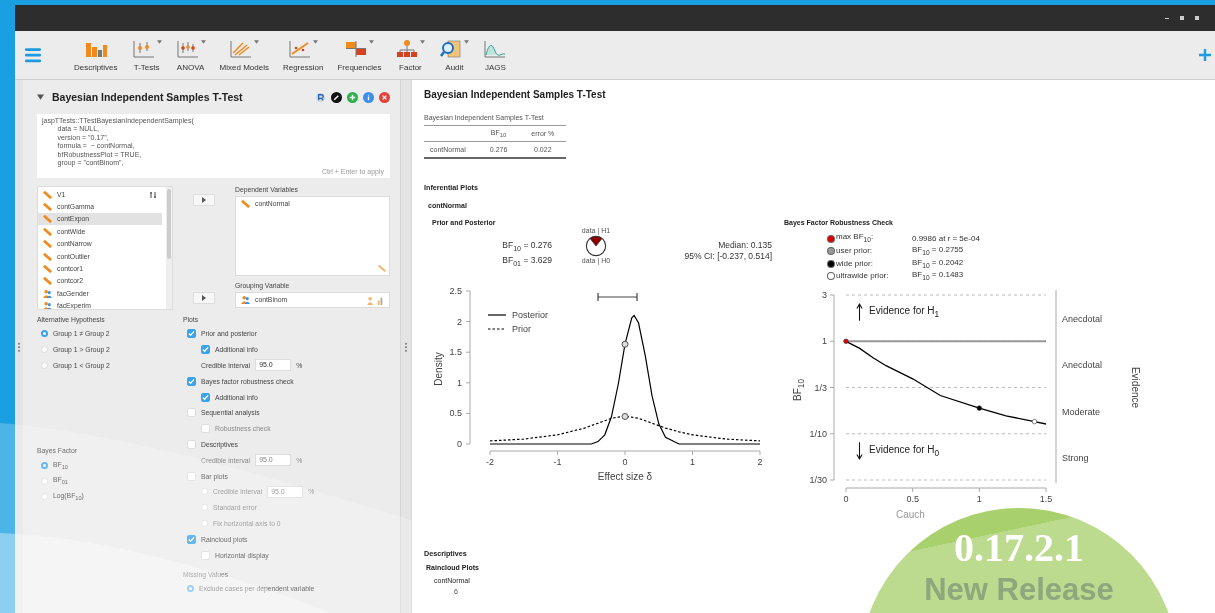 This screenshot has width=1215, height=613. What do you see at coordinates (40, 97) in the screenshot?
I see `expand-caret-icon` at bounding box center [40, 97].